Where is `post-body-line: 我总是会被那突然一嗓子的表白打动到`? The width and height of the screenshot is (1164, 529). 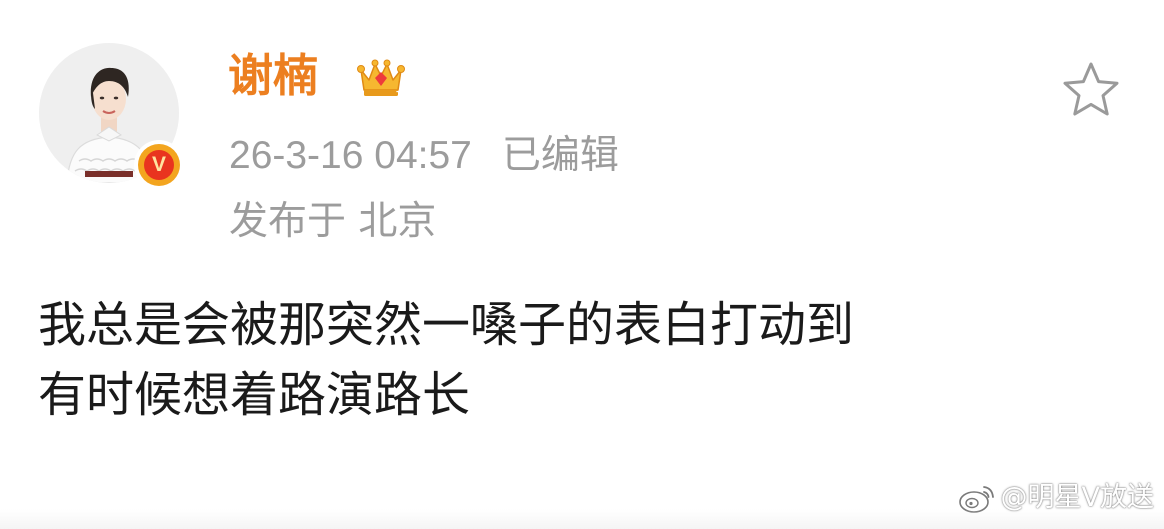 post-body-line: 我总是会被那突然一嗓子的表白打动到 is located at coordinates (446, 325).